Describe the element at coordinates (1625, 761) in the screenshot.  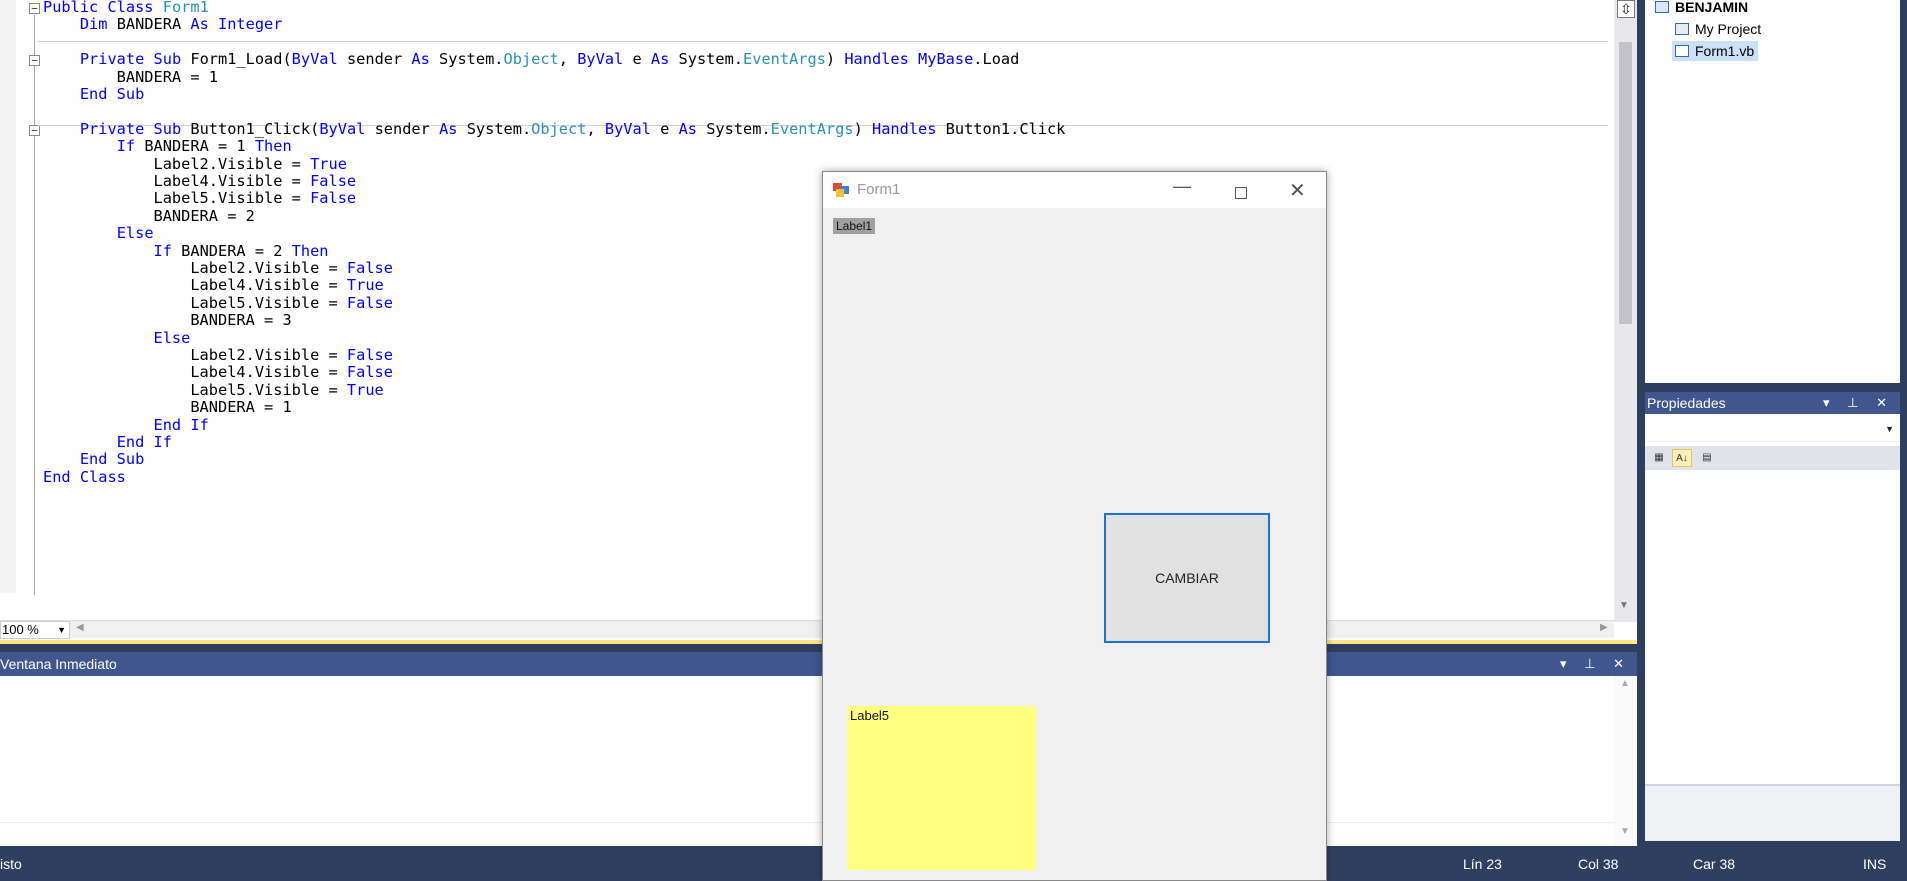
I see `immediate-vertical-scrollbar: ▲ ▼` at that location.